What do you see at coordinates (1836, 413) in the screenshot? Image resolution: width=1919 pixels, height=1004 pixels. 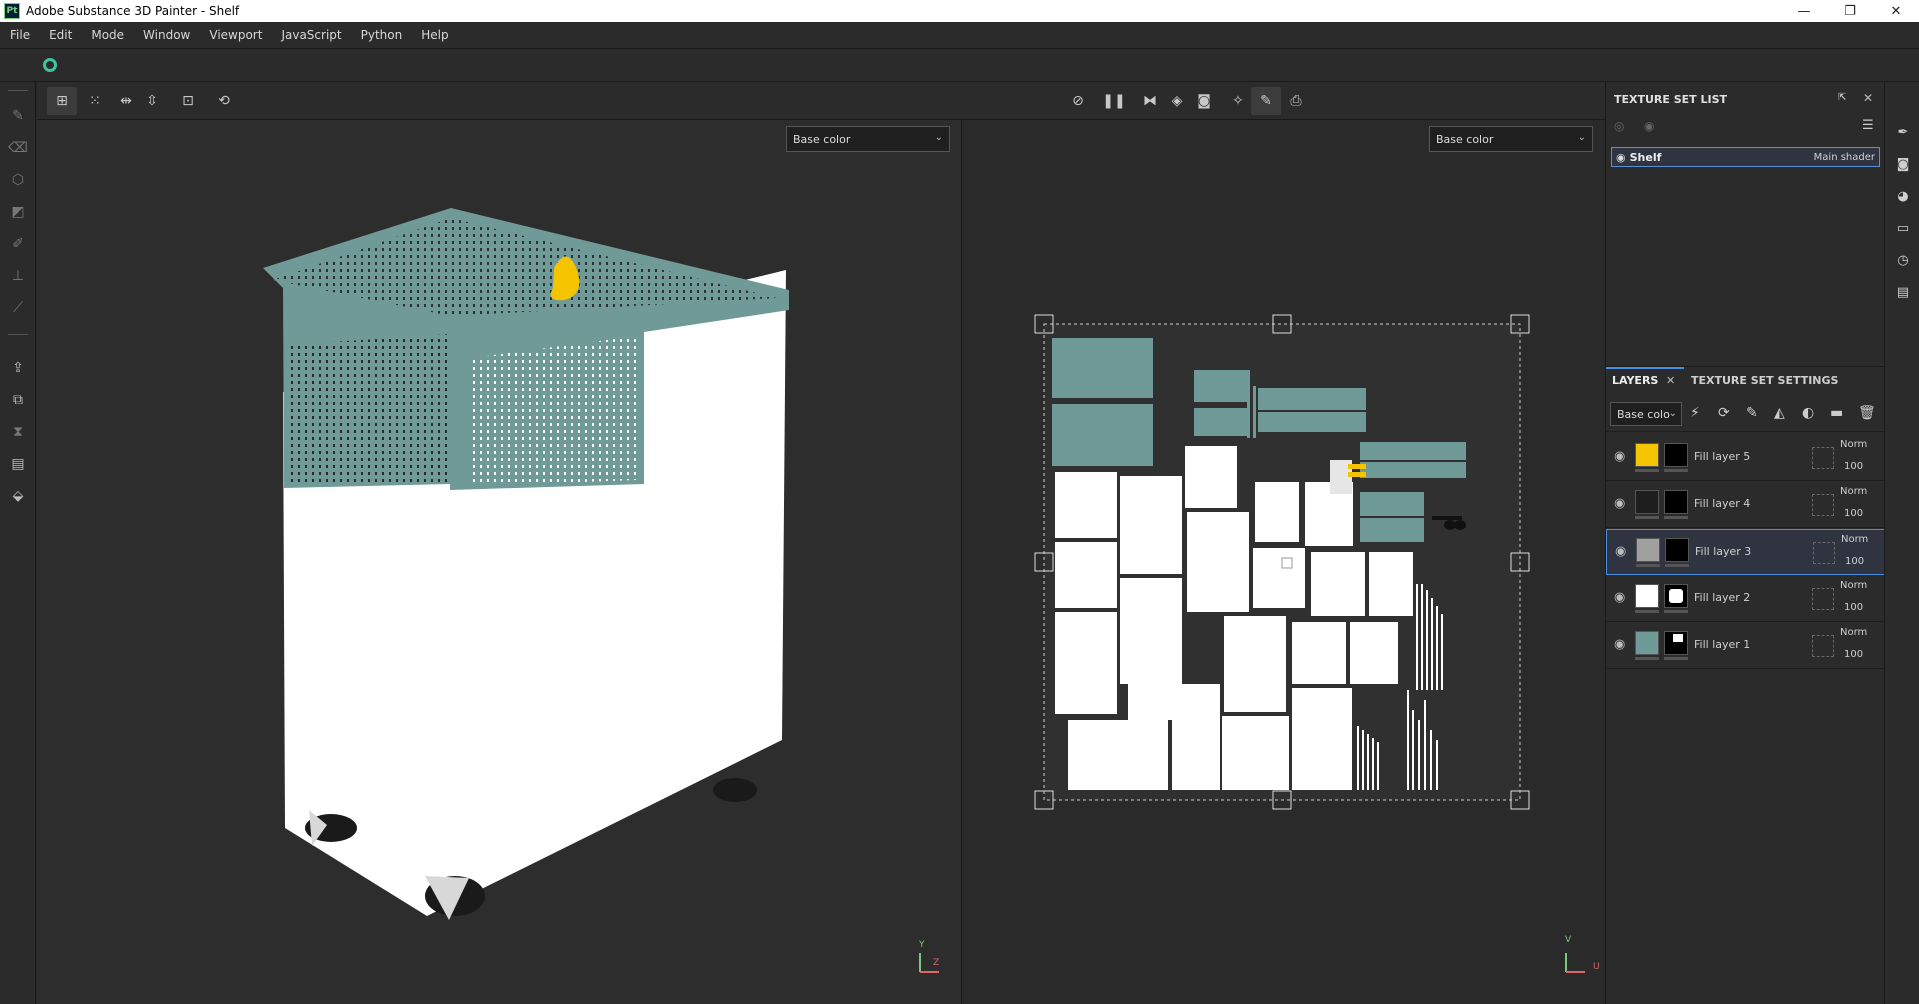 I see `add-folder-icon: ▬` at bounding box center [1836, 413].